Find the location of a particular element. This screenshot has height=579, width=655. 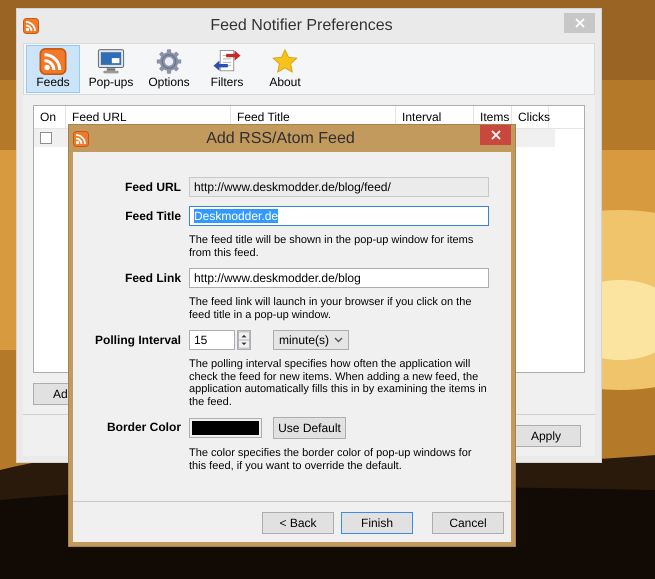

input-field: http://www.deskmodder.de/blog/feed/ is located at coordinates (339, 187).